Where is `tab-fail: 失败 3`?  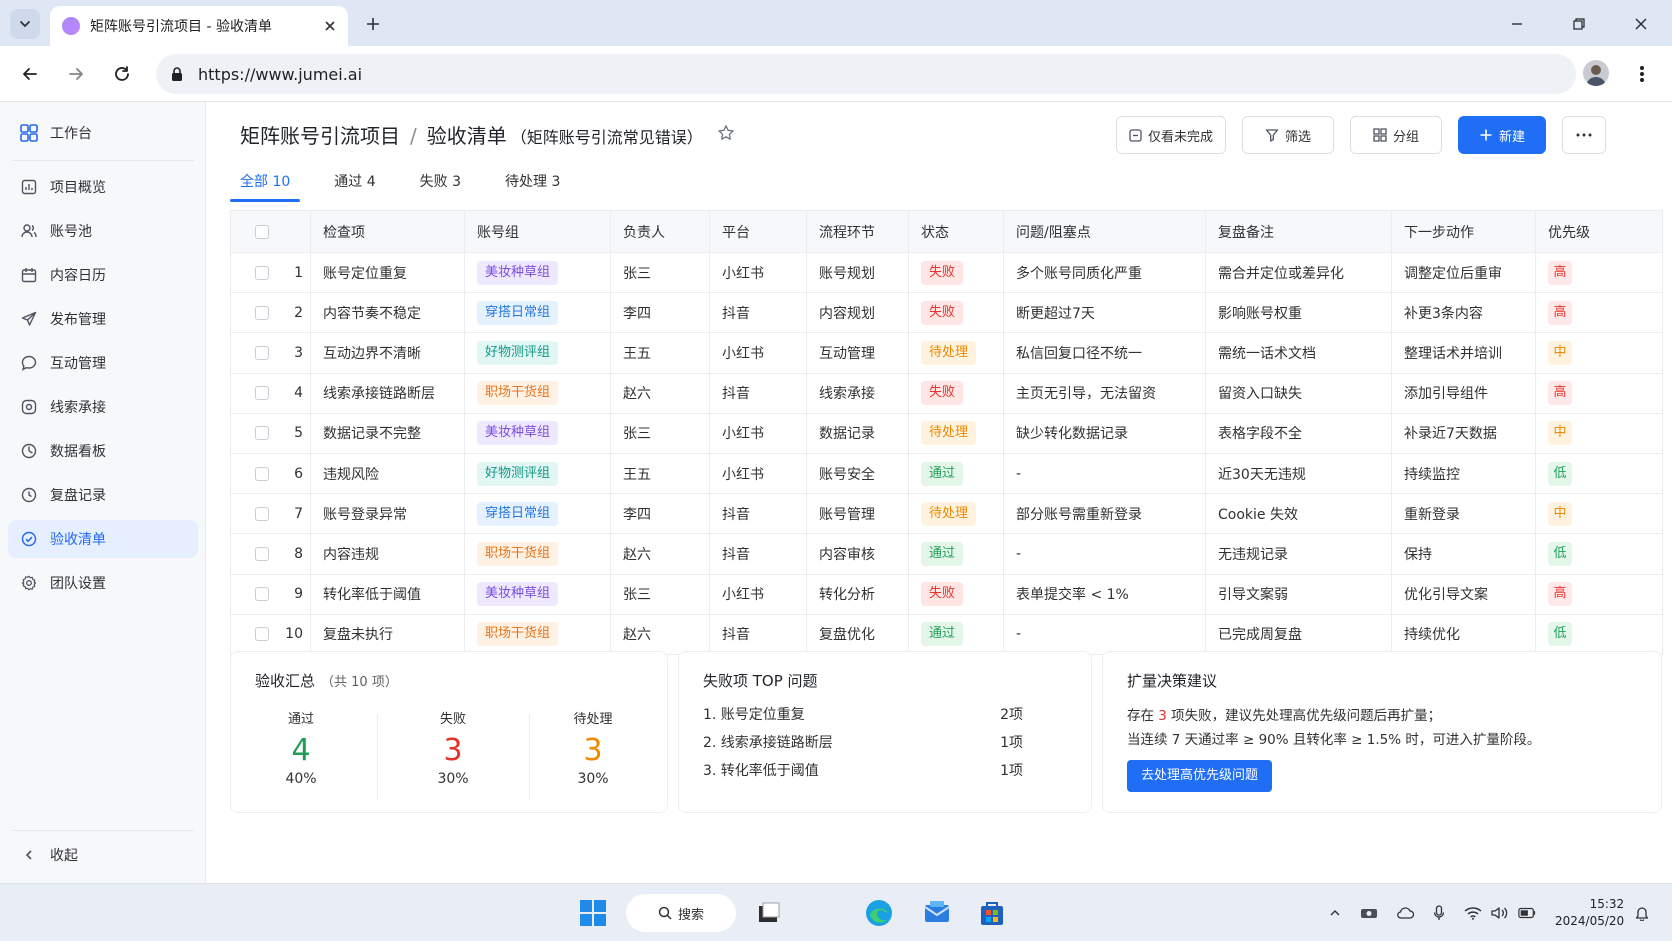
tab-fail: 失败 3 is located at coordinates (440, 182).